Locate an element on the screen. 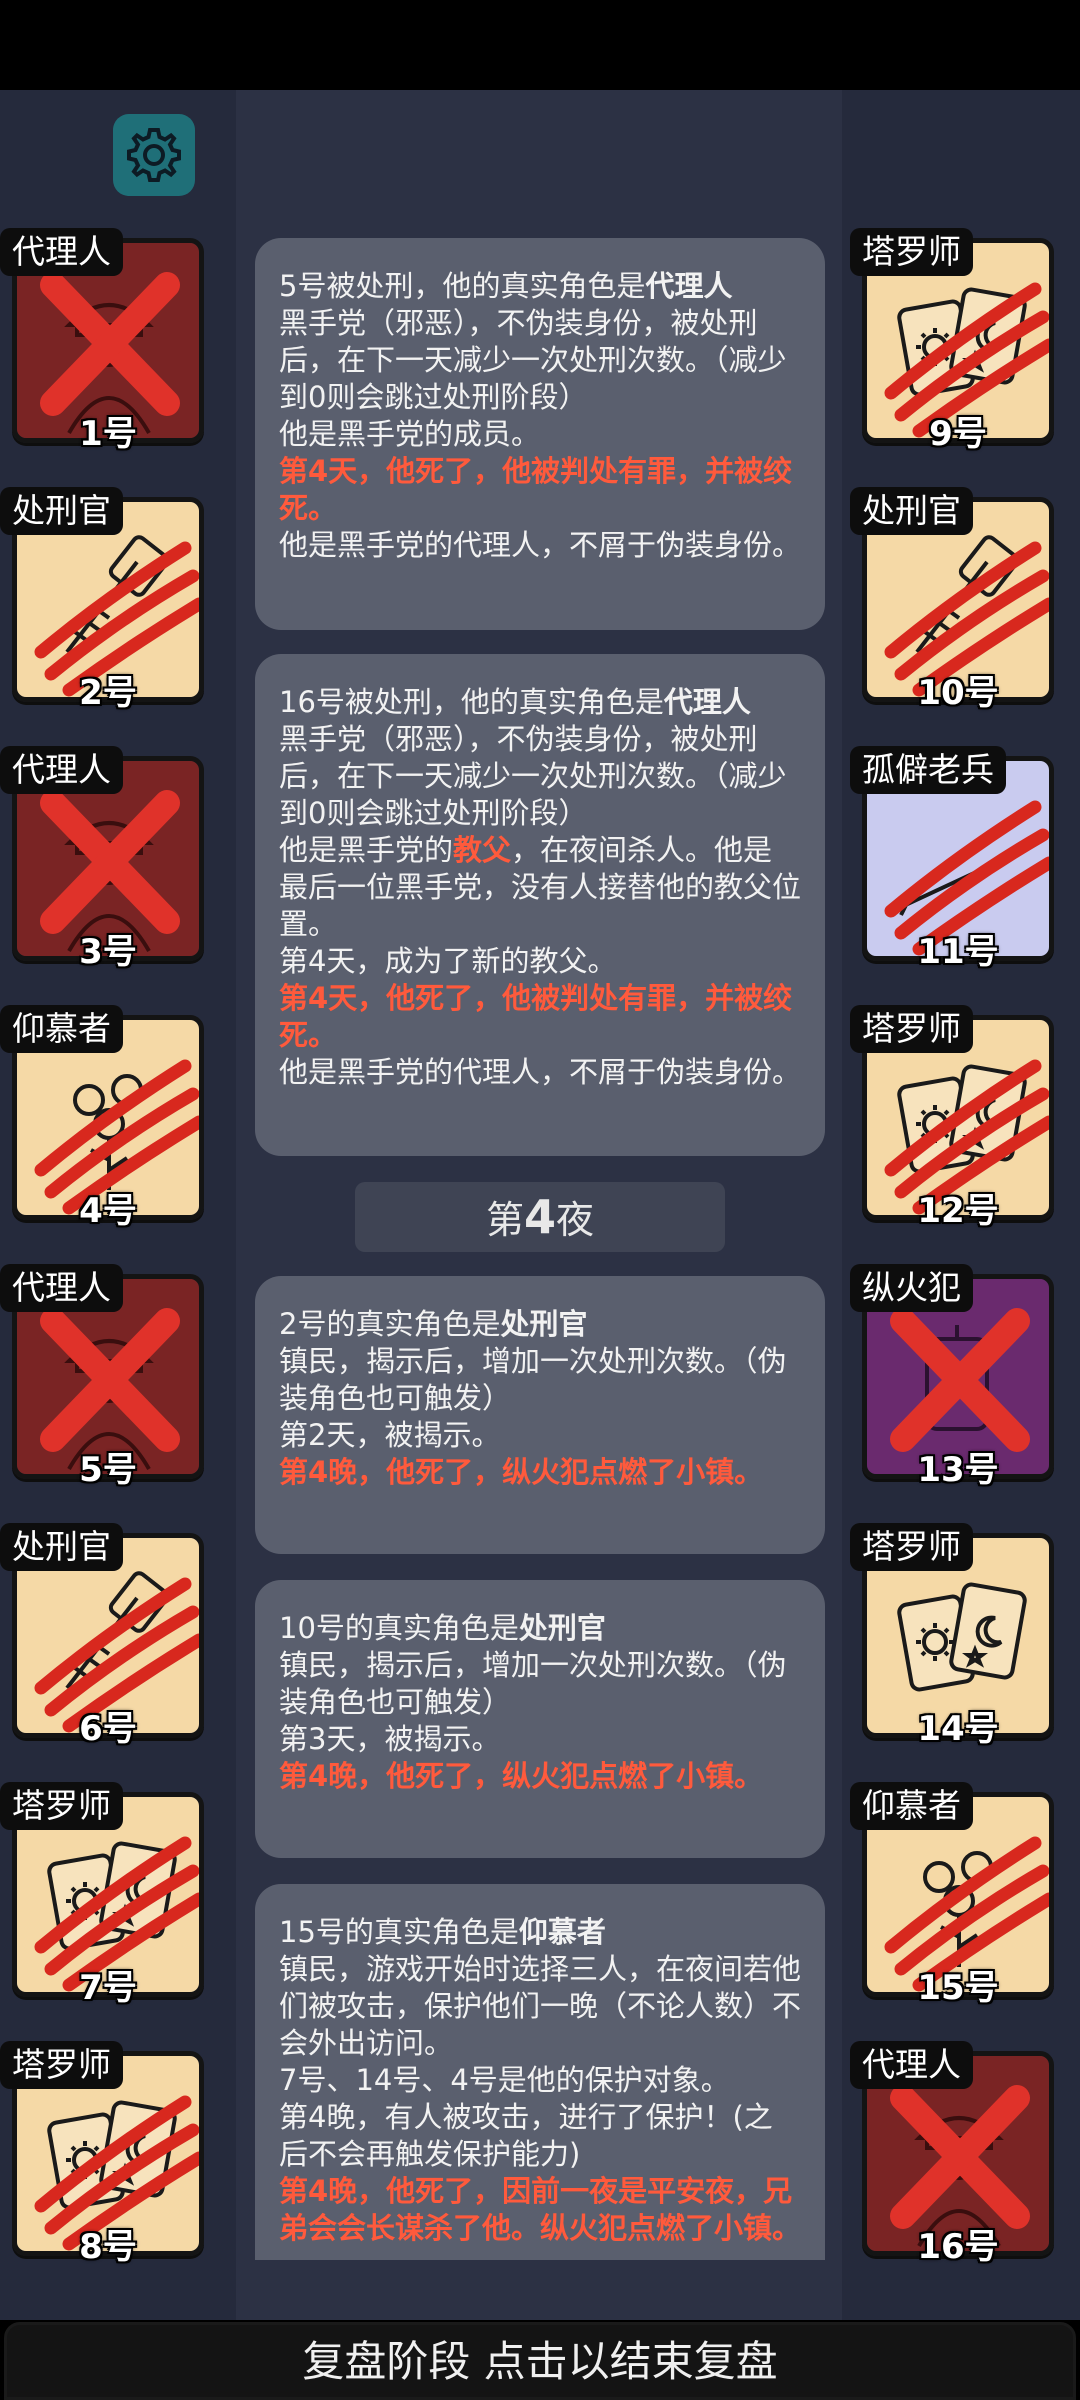 The image size is (1080, 2400). settings-button is located at coordinates (154, 155).